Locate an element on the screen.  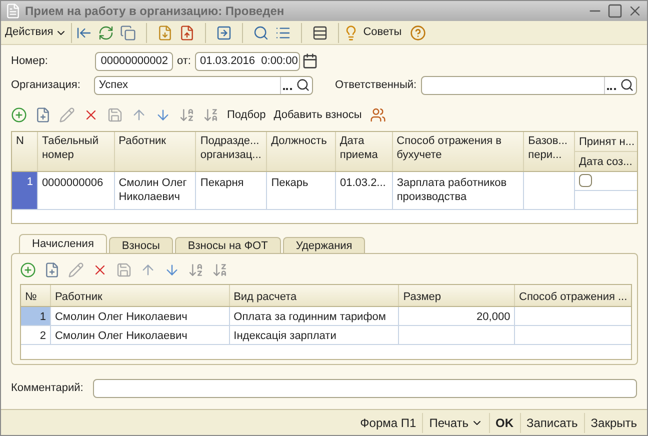
column-header: Способ отражения в бухучете is located at coordinates (458, 151).